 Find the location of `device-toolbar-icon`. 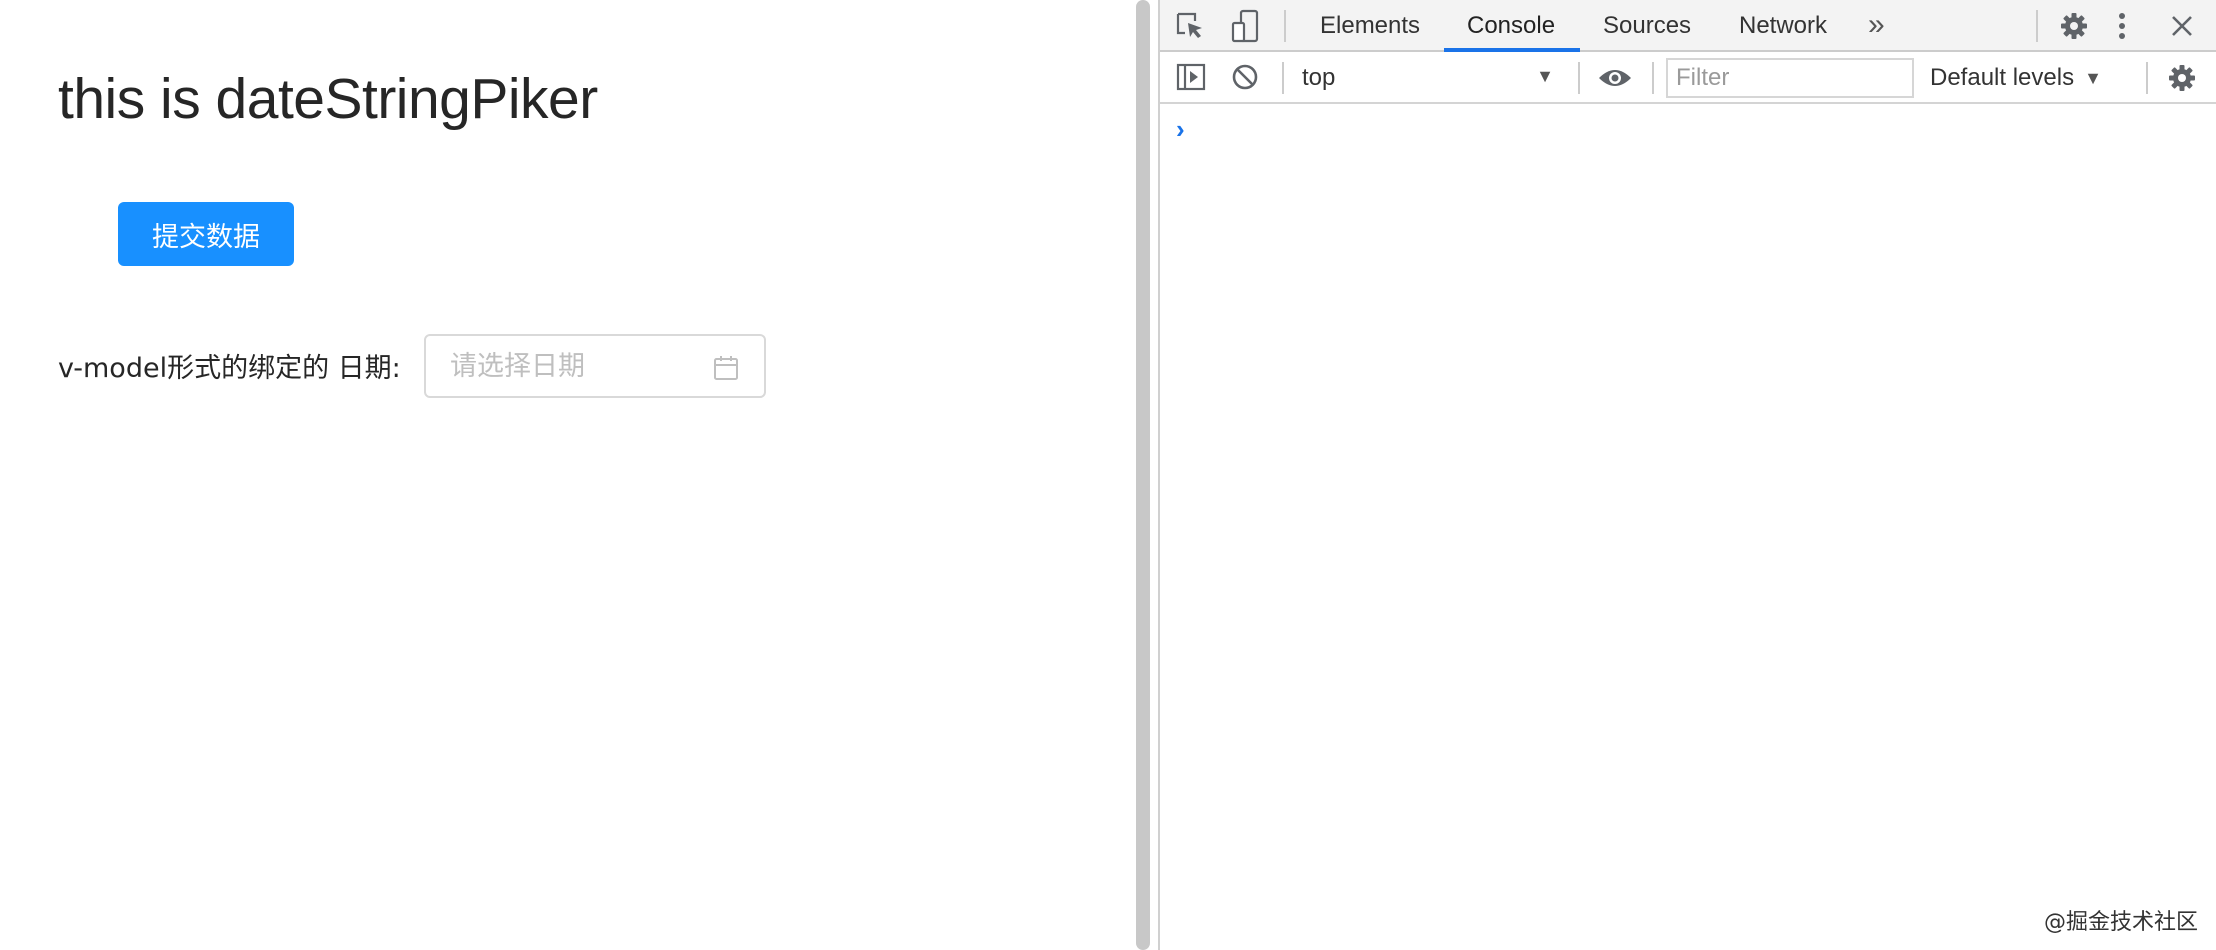

device-toolbar-icon is located at coordinates (1246, 26).